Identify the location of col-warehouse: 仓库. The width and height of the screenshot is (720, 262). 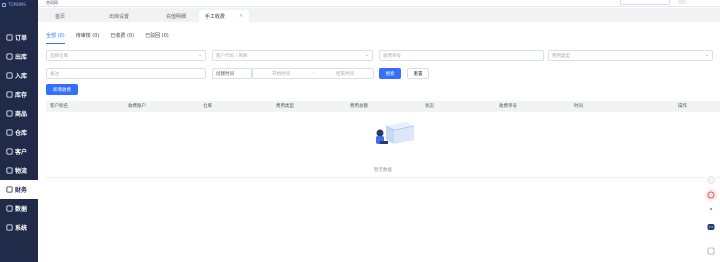
(207, 106).